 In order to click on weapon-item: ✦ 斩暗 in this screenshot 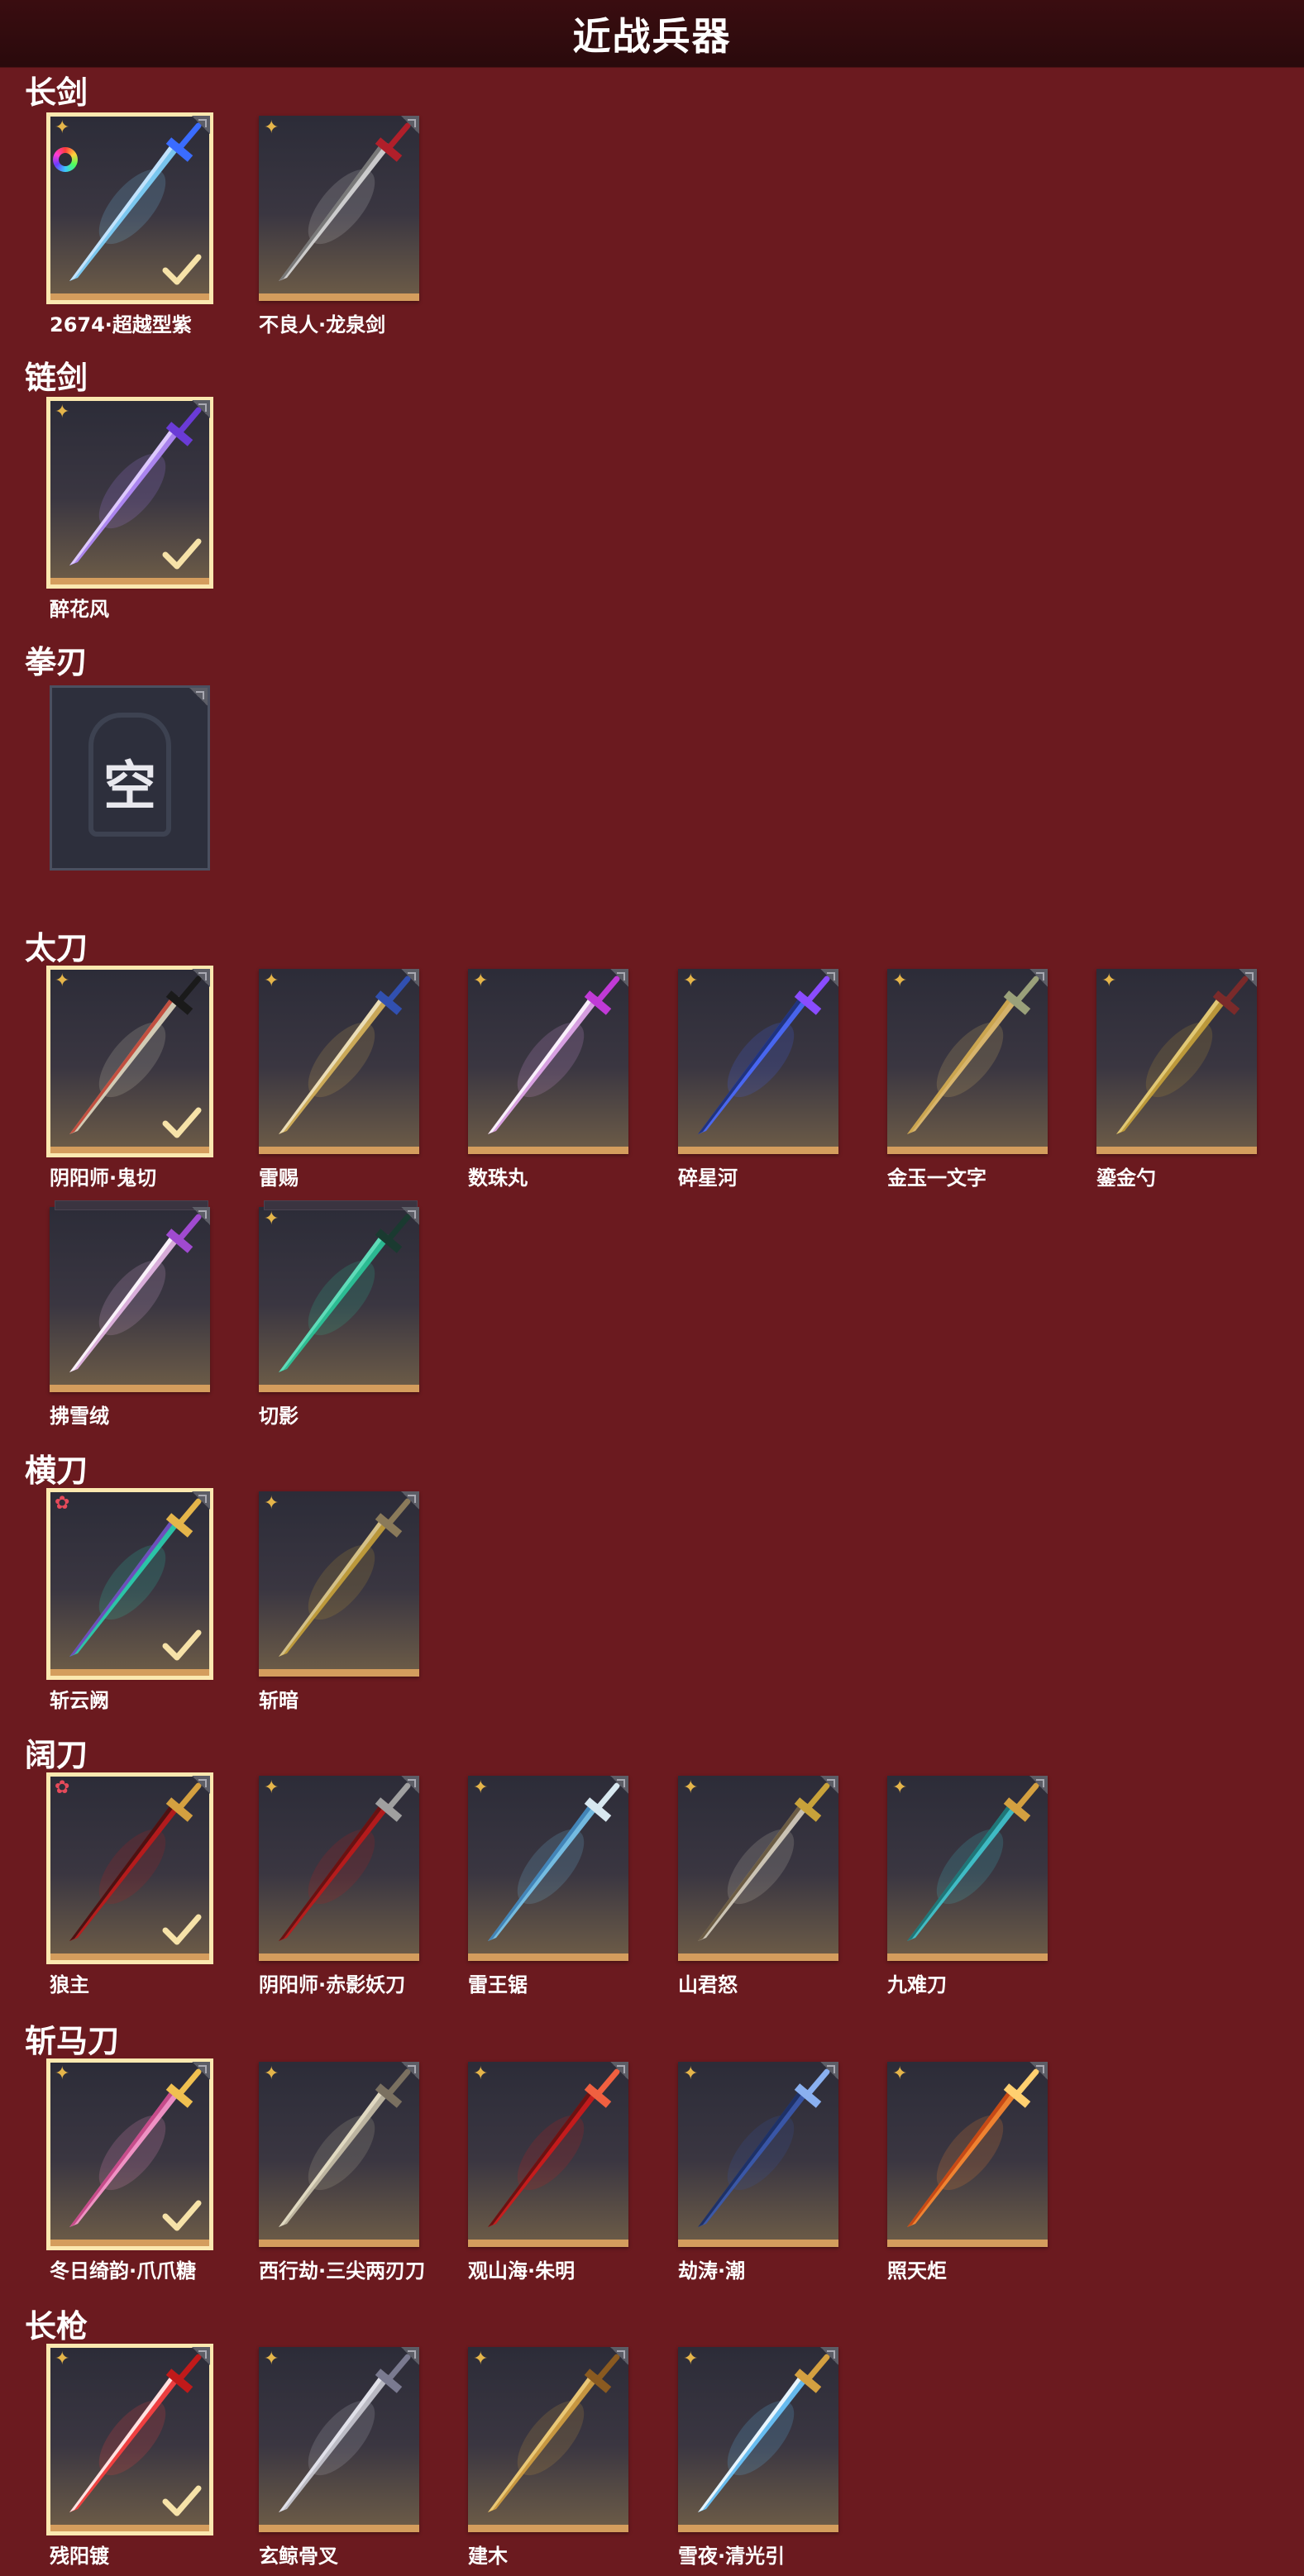, I will do `click(339, 1601)`.